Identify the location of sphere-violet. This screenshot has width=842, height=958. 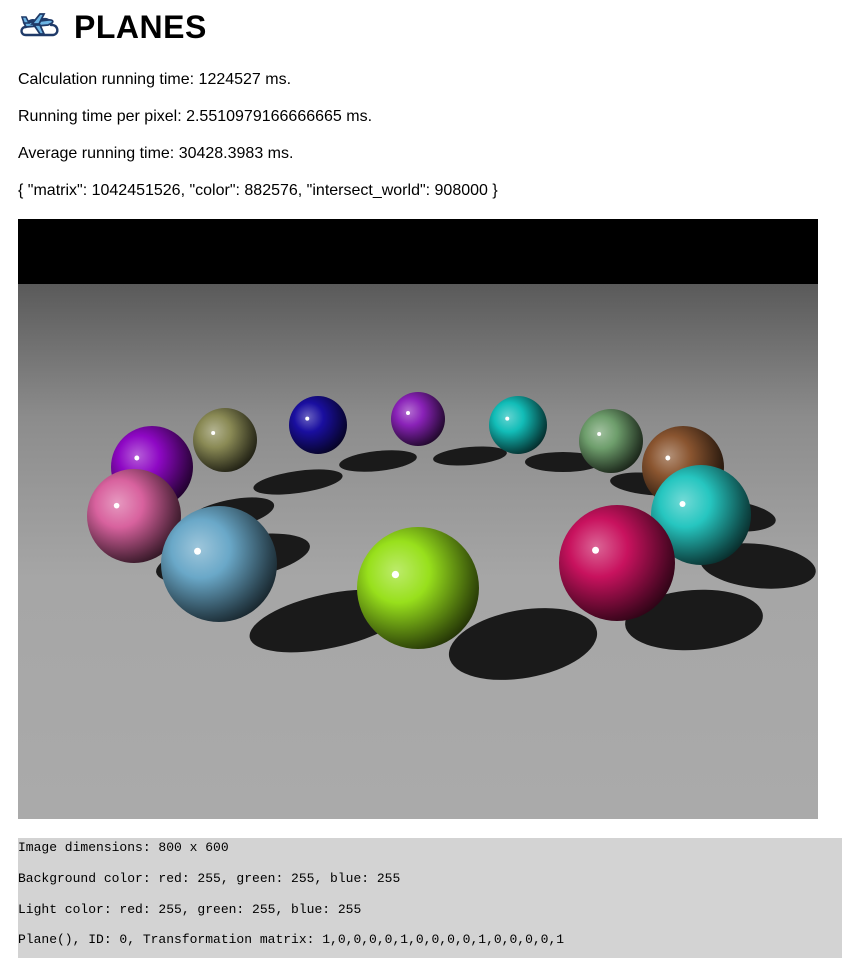
(418, 419).